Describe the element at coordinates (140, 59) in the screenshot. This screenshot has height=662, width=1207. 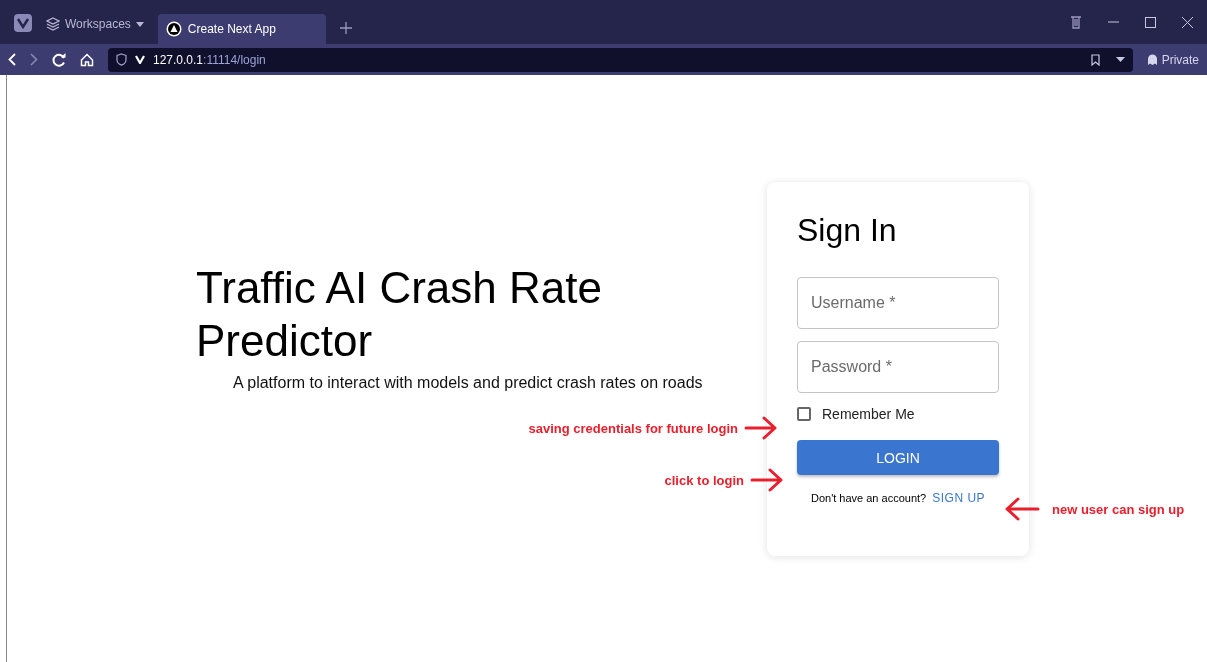
I see `v-logo-icon` at that location.